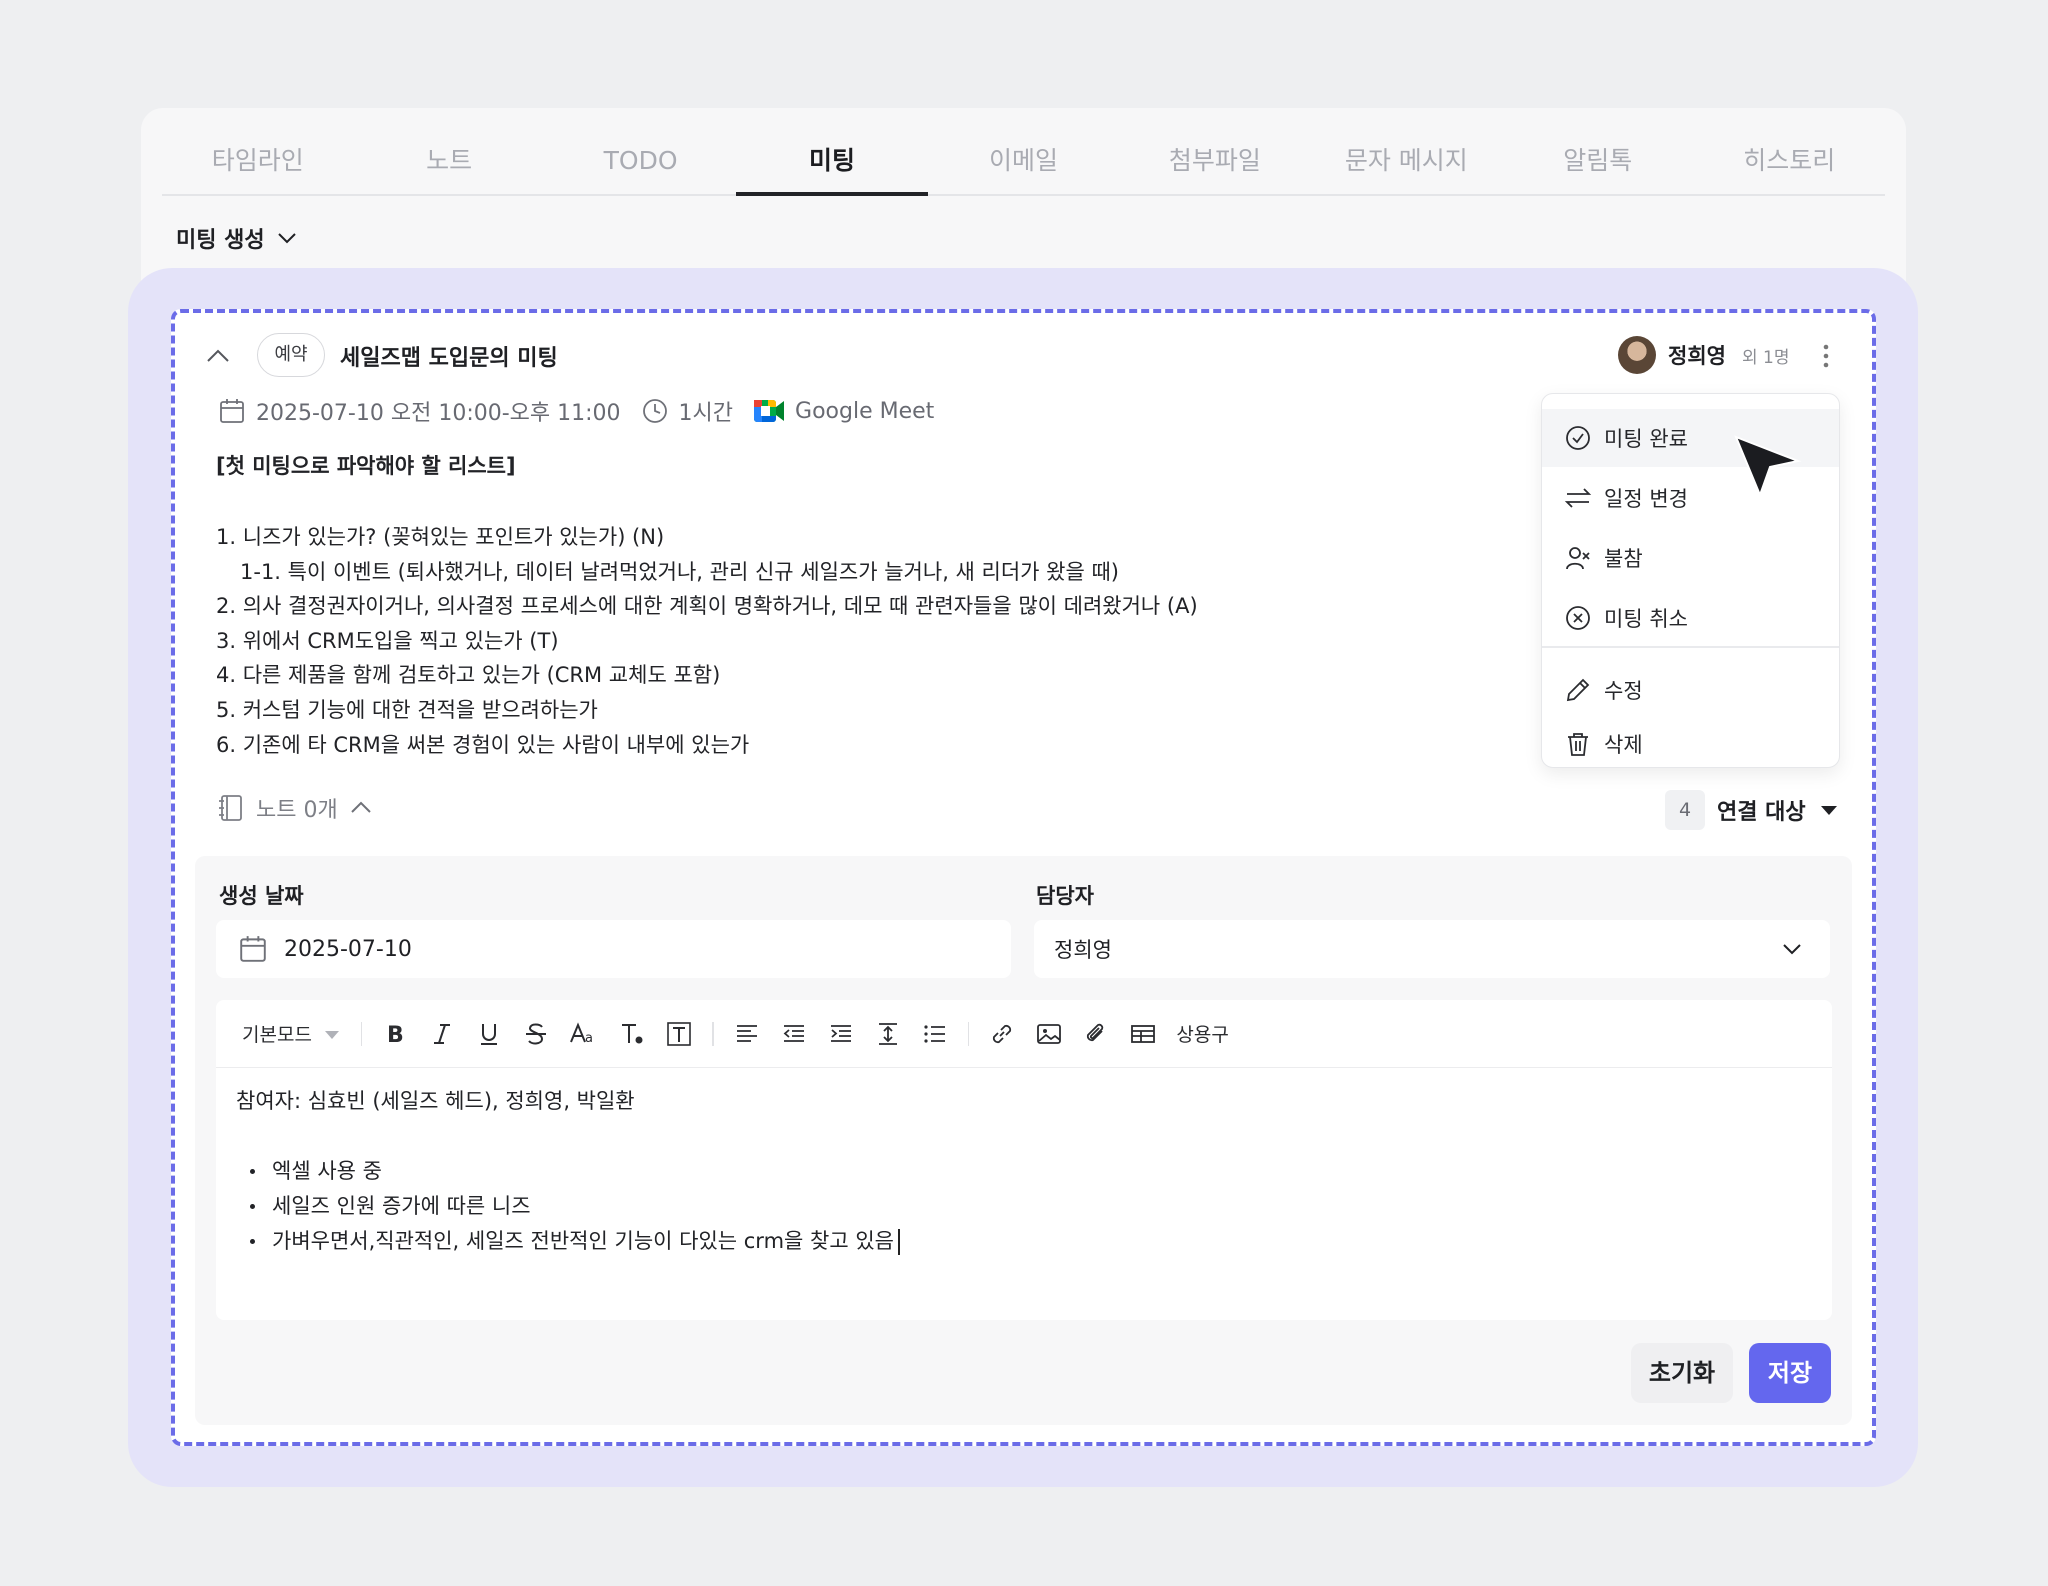 The image size is (2048, 1586). Describe the element at coordinates (655, 411) in the screenshot. I see `clock-icon` at that location.